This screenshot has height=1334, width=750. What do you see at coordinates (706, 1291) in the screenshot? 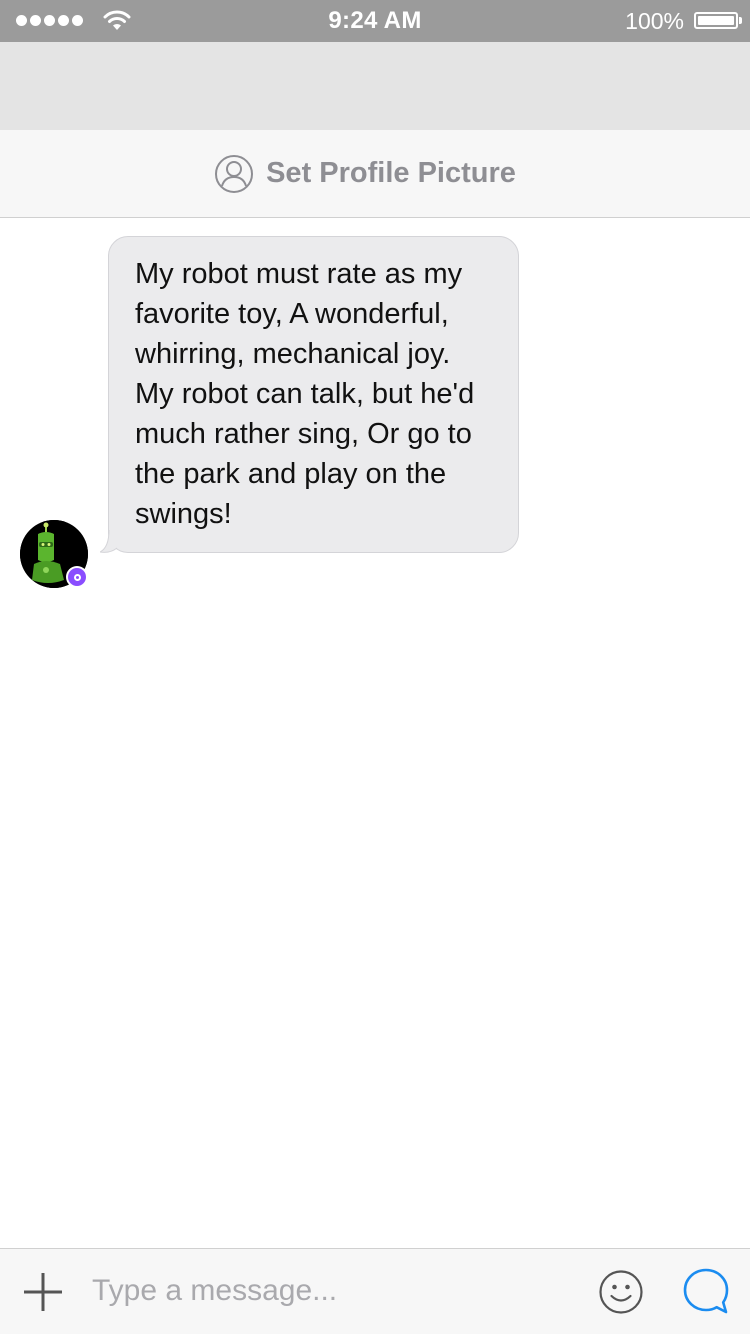
I see `chat-bubble-icon` at bounding box center [706, 1291].